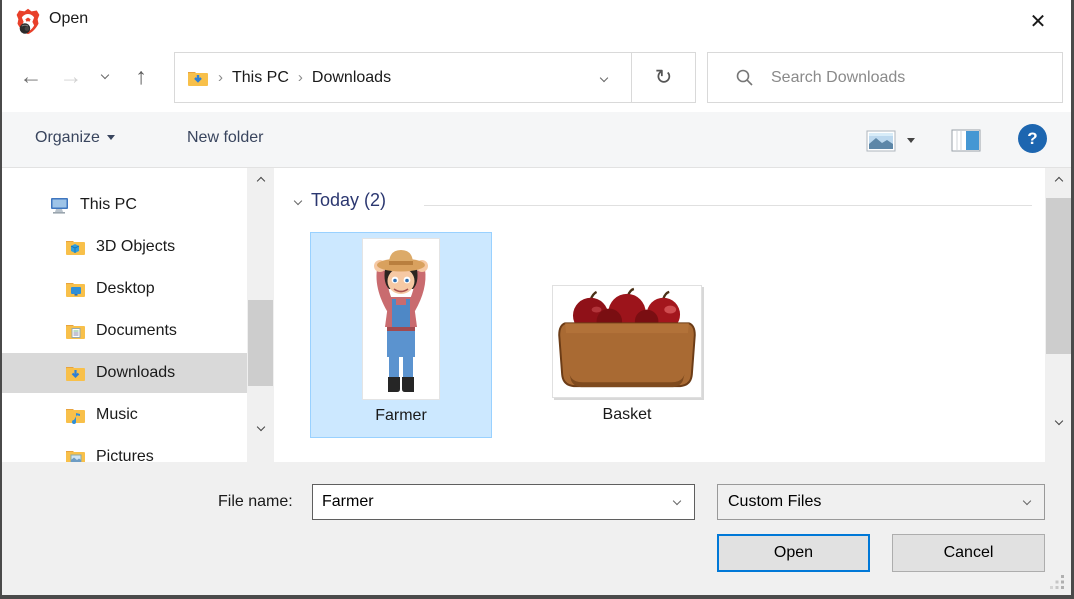  I want to click on open-button: Open, so click(793, 553).